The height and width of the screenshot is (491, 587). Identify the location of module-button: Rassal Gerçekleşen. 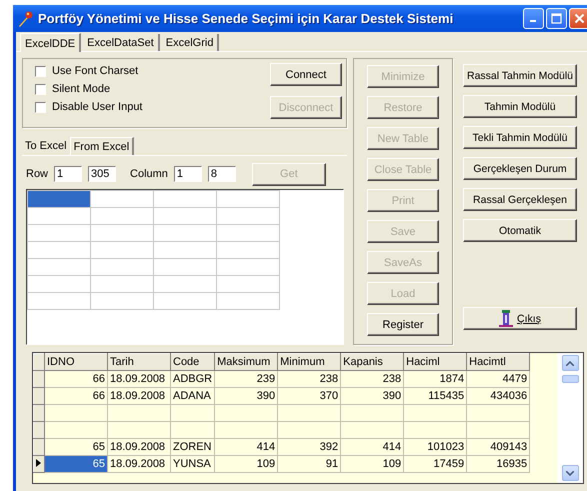
(520, 199).